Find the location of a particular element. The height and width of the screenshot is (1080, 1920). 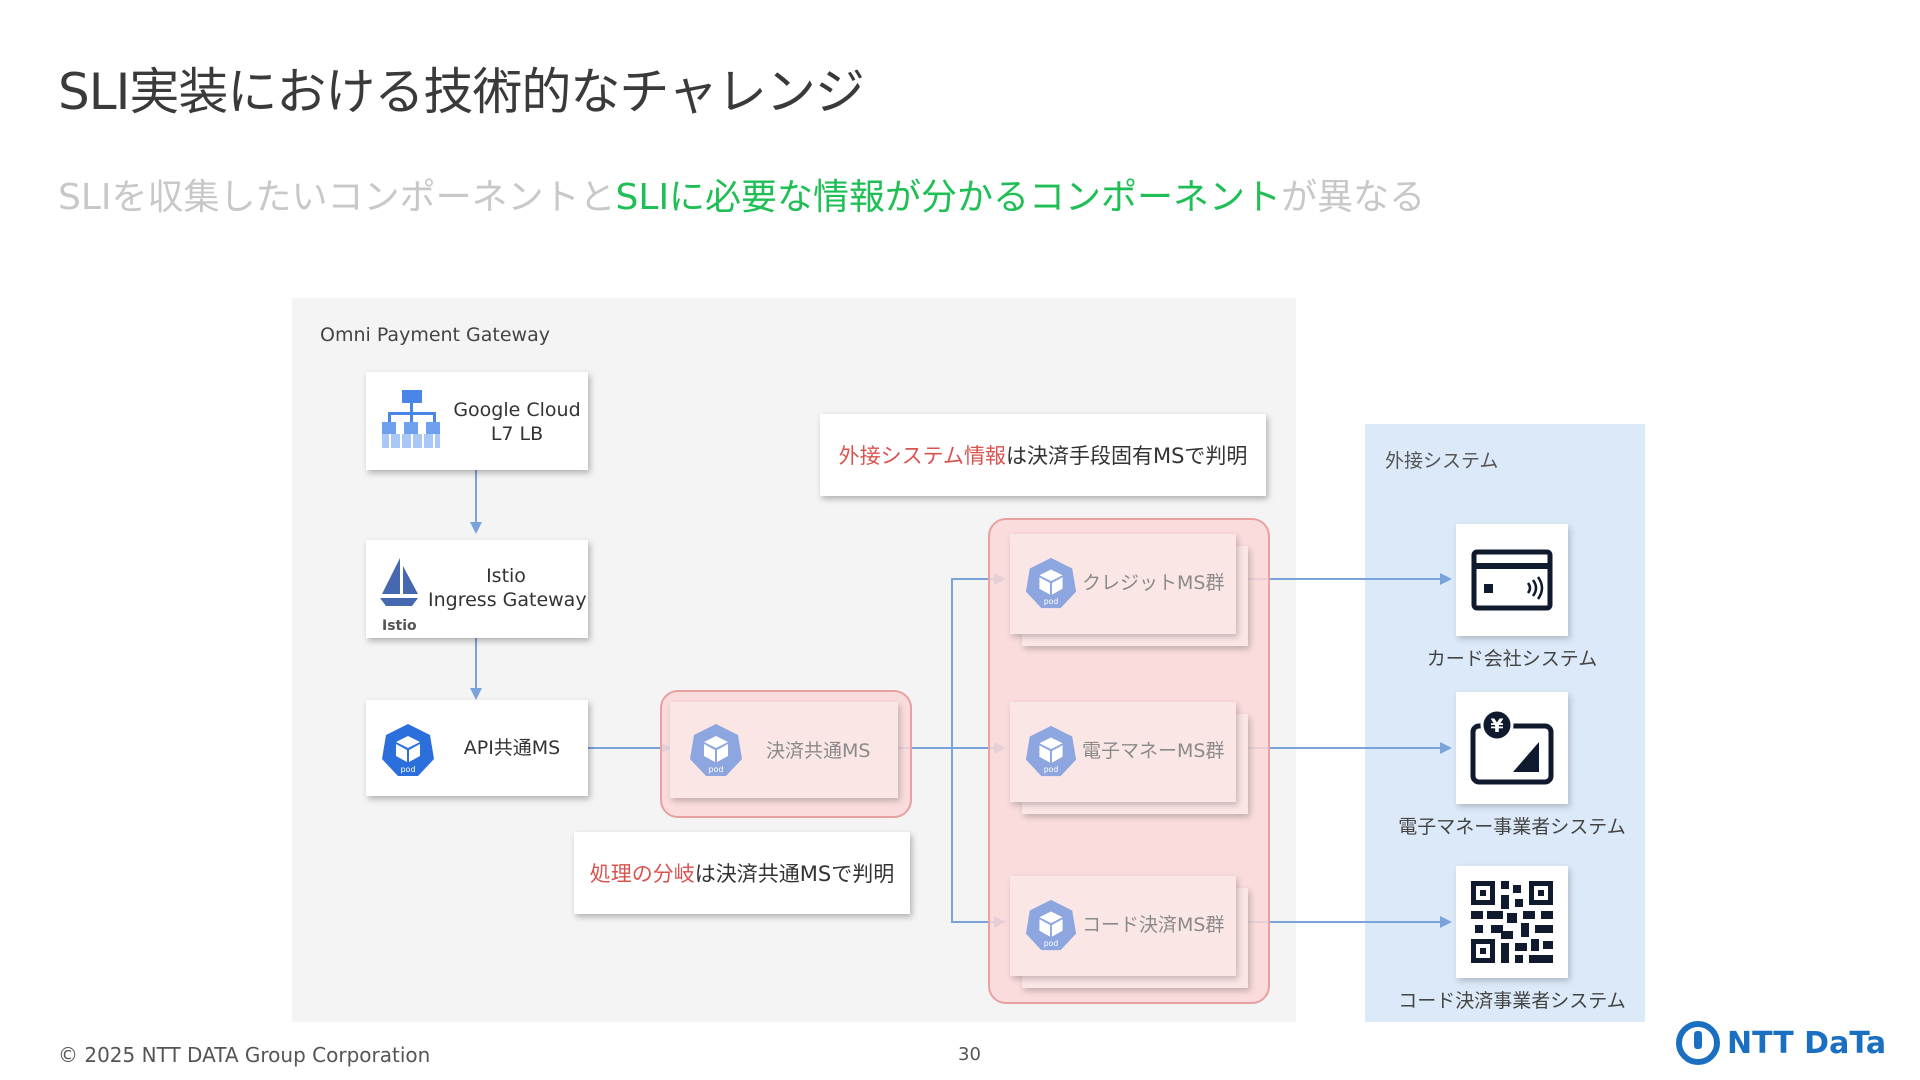

copyright: © 2025 NTT DATA Group Corporation is located at coordinates (244, 1055).